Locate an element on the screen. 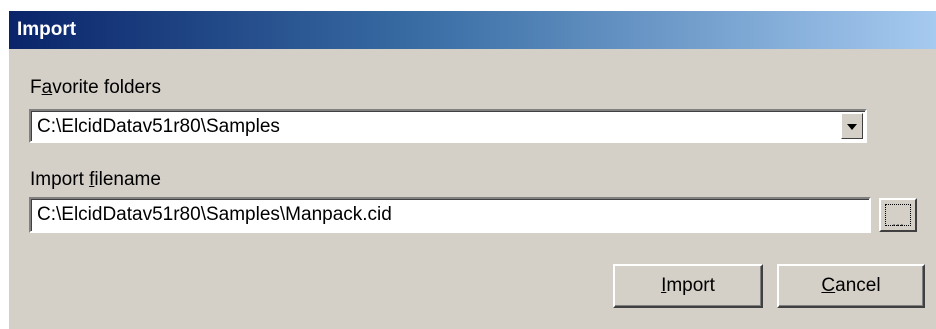  favorite-folders-dropdown-button is located at coordinates (852, 126).